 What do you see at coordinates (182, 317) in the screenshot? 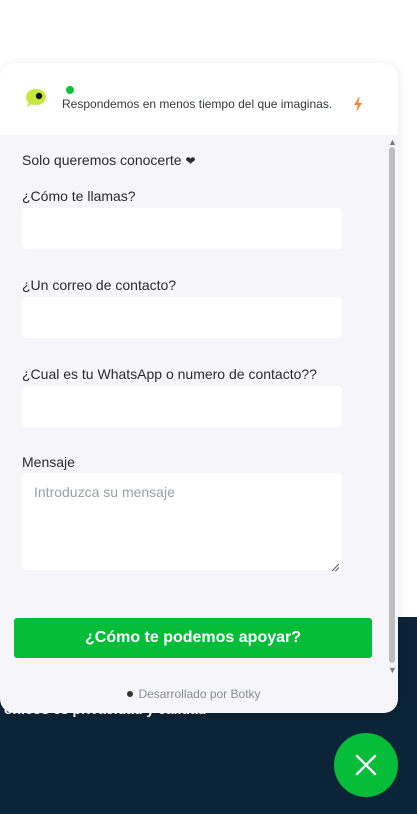
I see `email-input` at bounding box center [182, 317].